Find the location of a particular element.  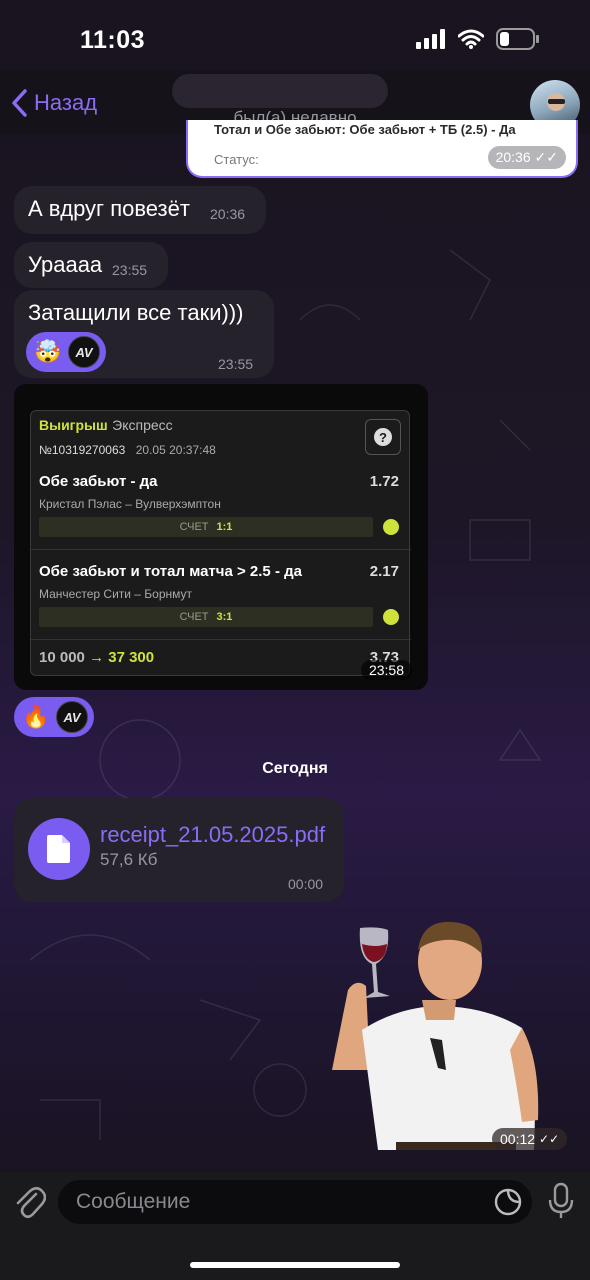

reaction-pill: 🔥 AV is located at coordinates (54, 717).